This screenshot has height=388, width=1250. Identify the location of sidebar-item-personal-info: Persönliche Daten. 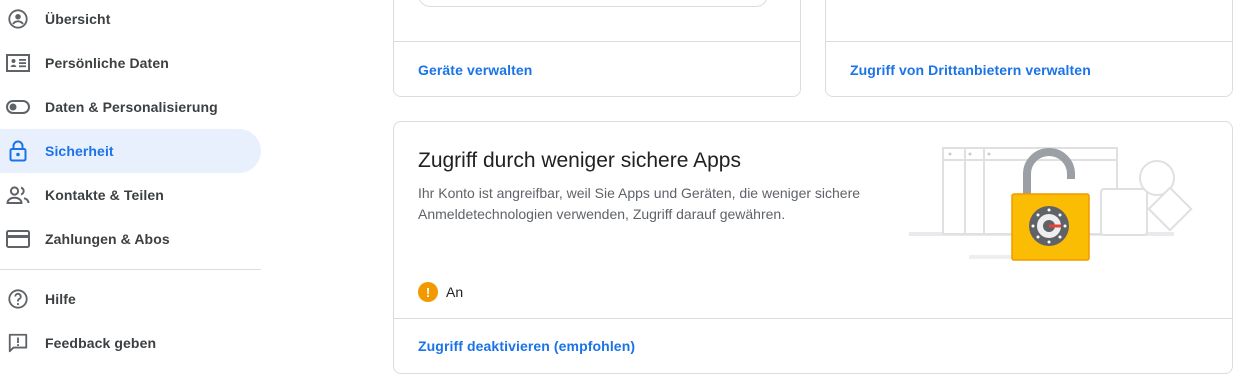
(130, 63).